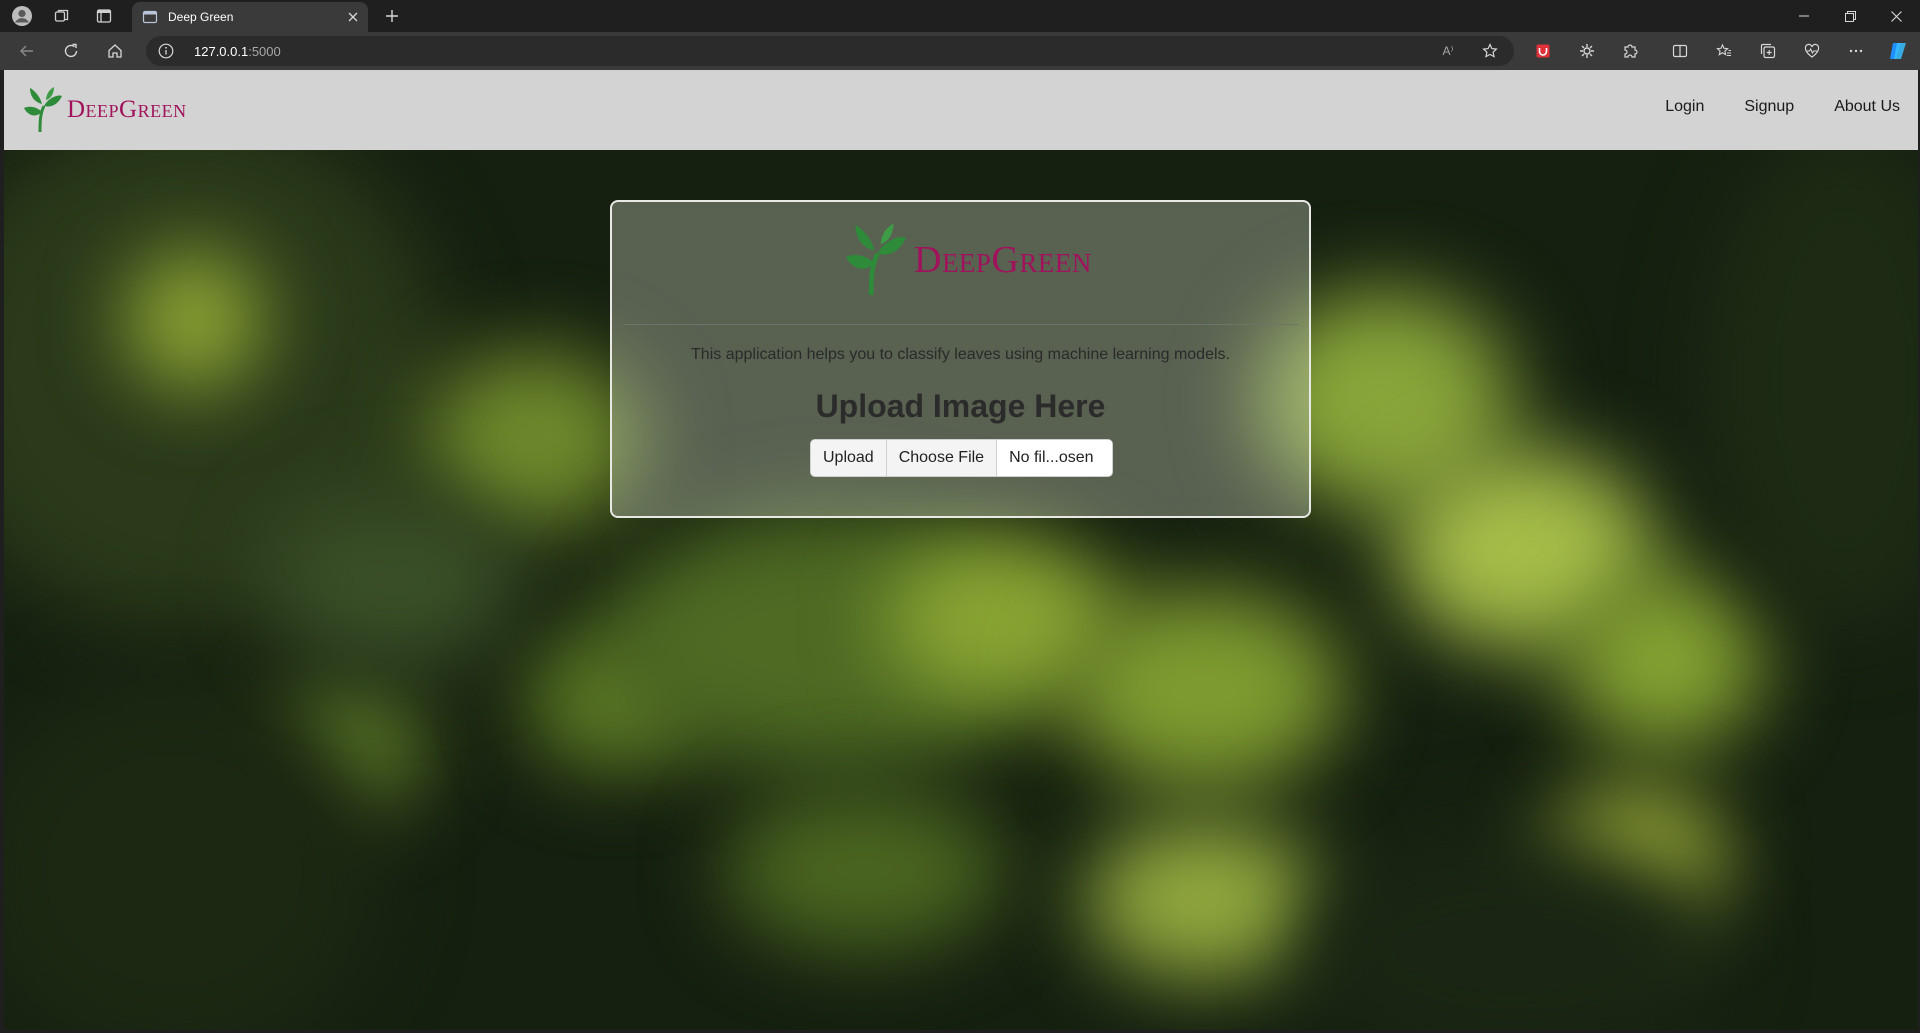 The width and height of the screenshot is (1920, 1033). Describe the element at coordinates (1898, 51) in the screenshot. I see `copilot-icon` at that location.